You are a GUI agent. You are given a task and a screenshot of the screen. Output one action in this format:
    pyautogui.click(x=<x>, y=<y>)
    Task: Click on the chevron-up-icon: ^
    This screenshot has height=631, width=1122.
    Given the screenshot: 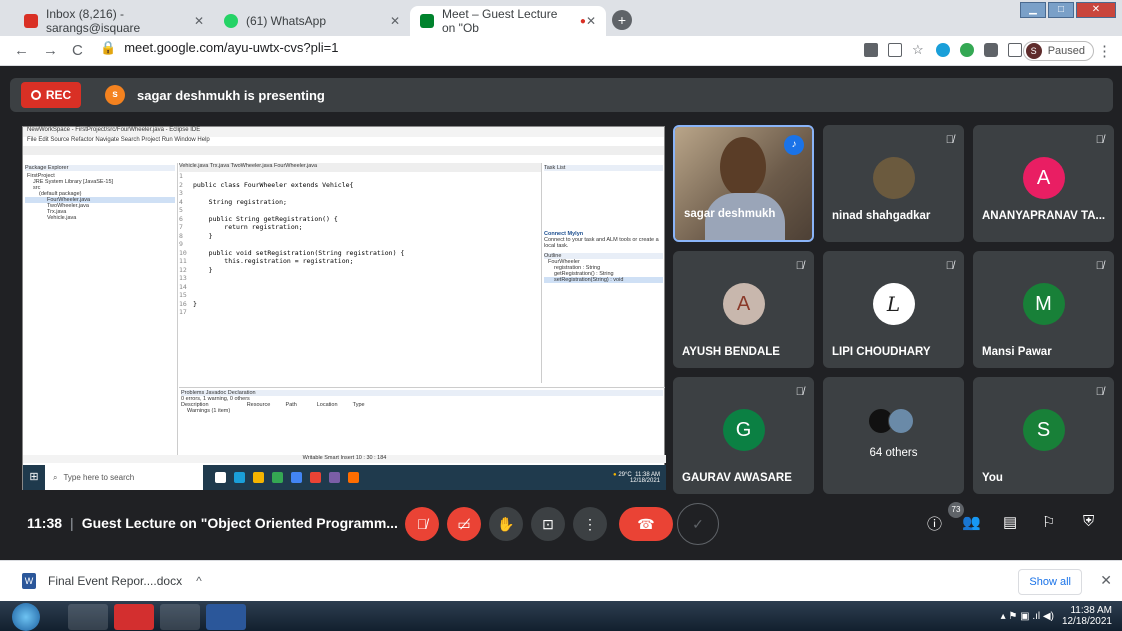 What is the action you would take?
    pyautogui.click(x=199, y=581)
    